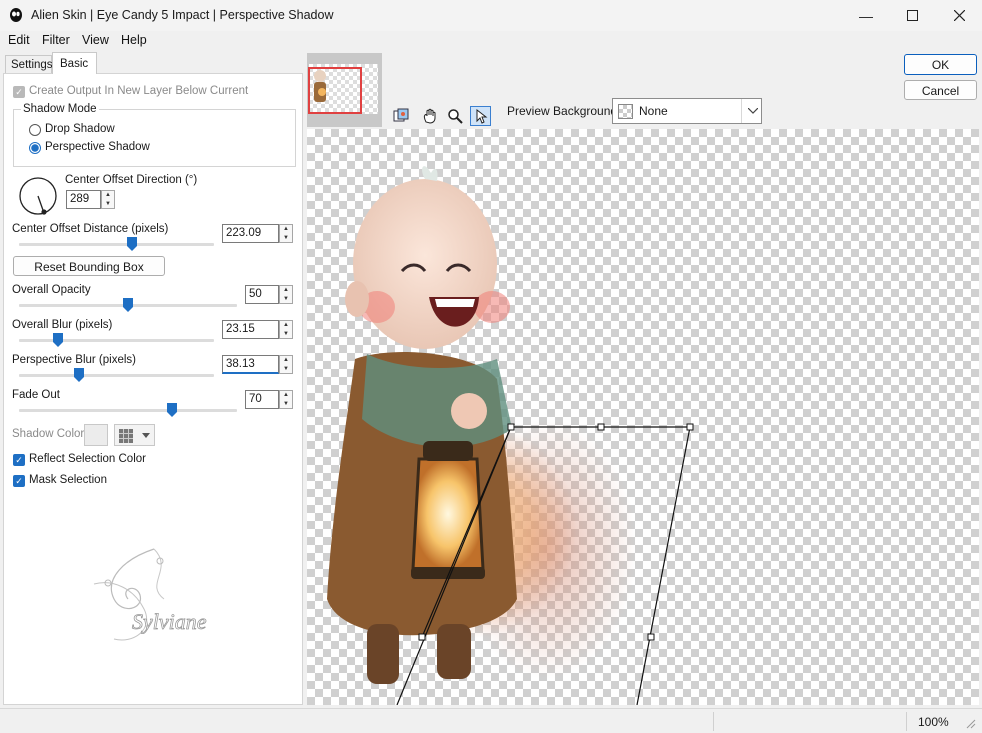  I want to click on overall-blur-spinner: ▲ ▼, so click(286, 329).